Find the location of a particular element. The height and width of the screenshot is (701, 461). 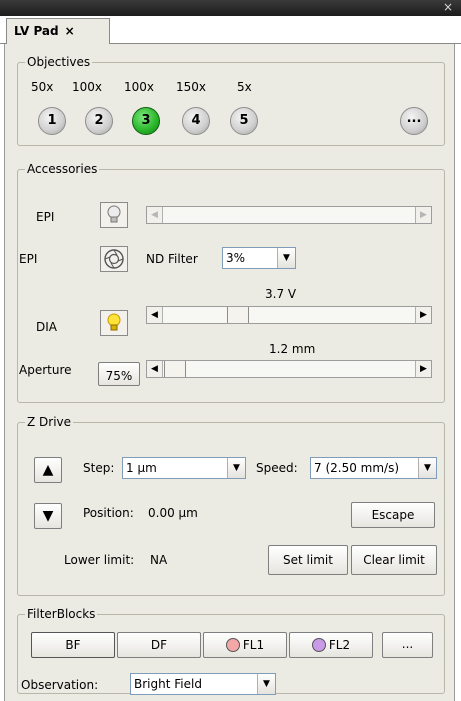

aperture-size-label: 1.2 mm is located at coordinates (292, 349).